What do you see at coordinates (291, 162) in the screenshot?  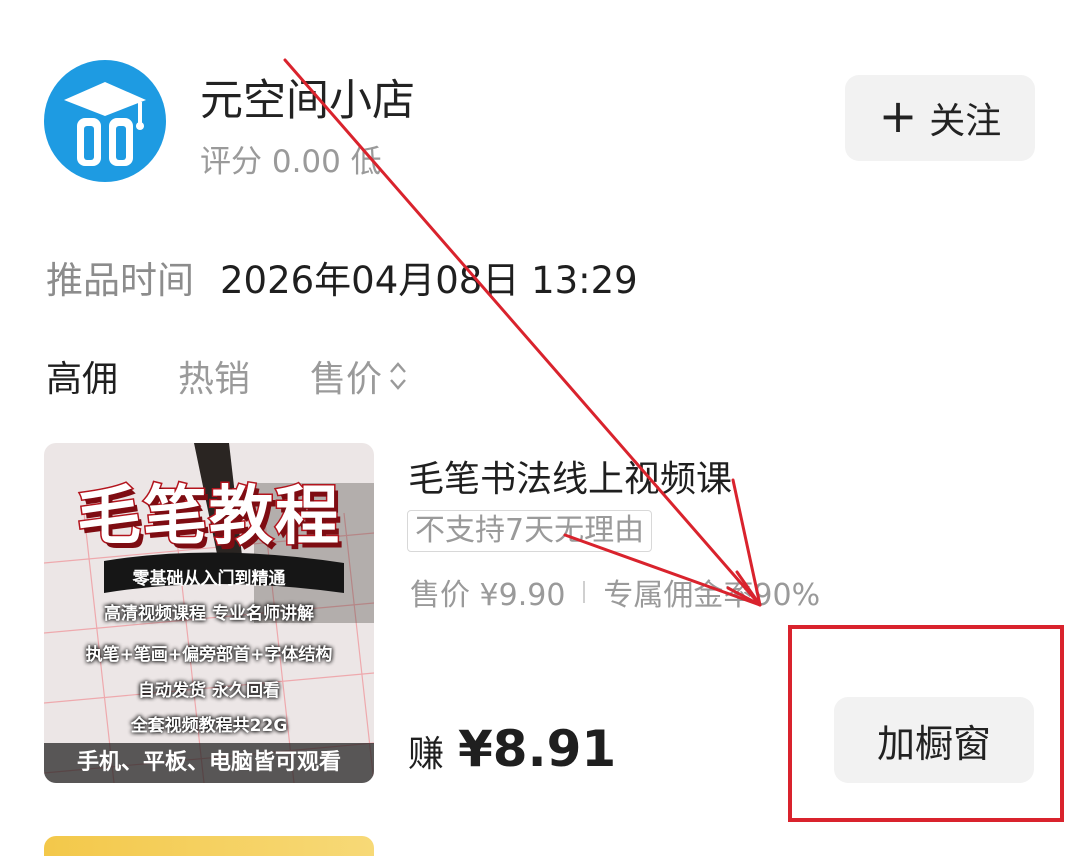 I see `shop-rating: 评分 0.00 低` at bounding box center [291, 162].